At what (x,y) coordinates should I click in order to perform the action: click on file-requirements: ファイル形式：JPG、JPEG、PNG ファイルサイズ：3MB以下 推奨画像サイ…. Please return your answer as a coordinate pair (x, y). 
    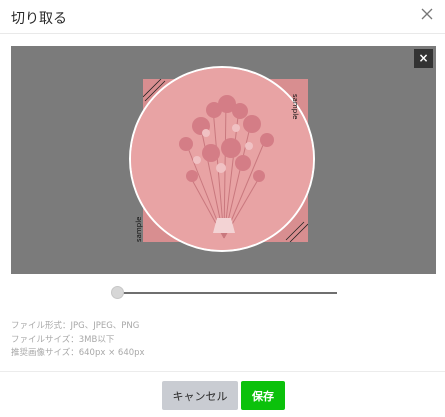
    Looking at the image, I should click on (78, 340).